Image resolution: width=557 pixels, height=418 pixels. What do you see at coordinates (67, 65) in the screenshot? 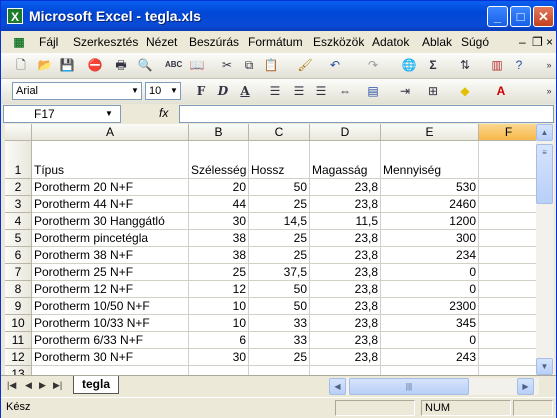
I see `save-icon: 💾` at bounding box center [67, 65].